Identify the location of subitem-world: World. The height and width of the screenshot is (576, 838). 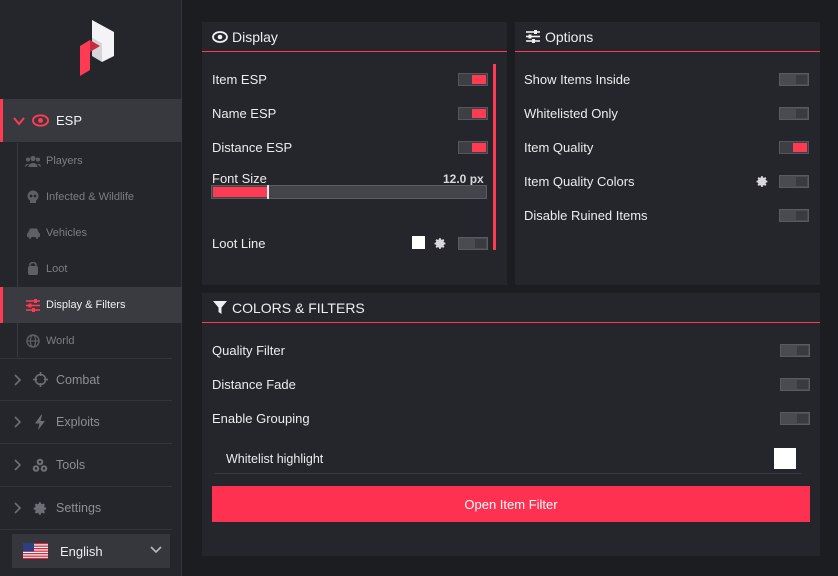
(91, 341).